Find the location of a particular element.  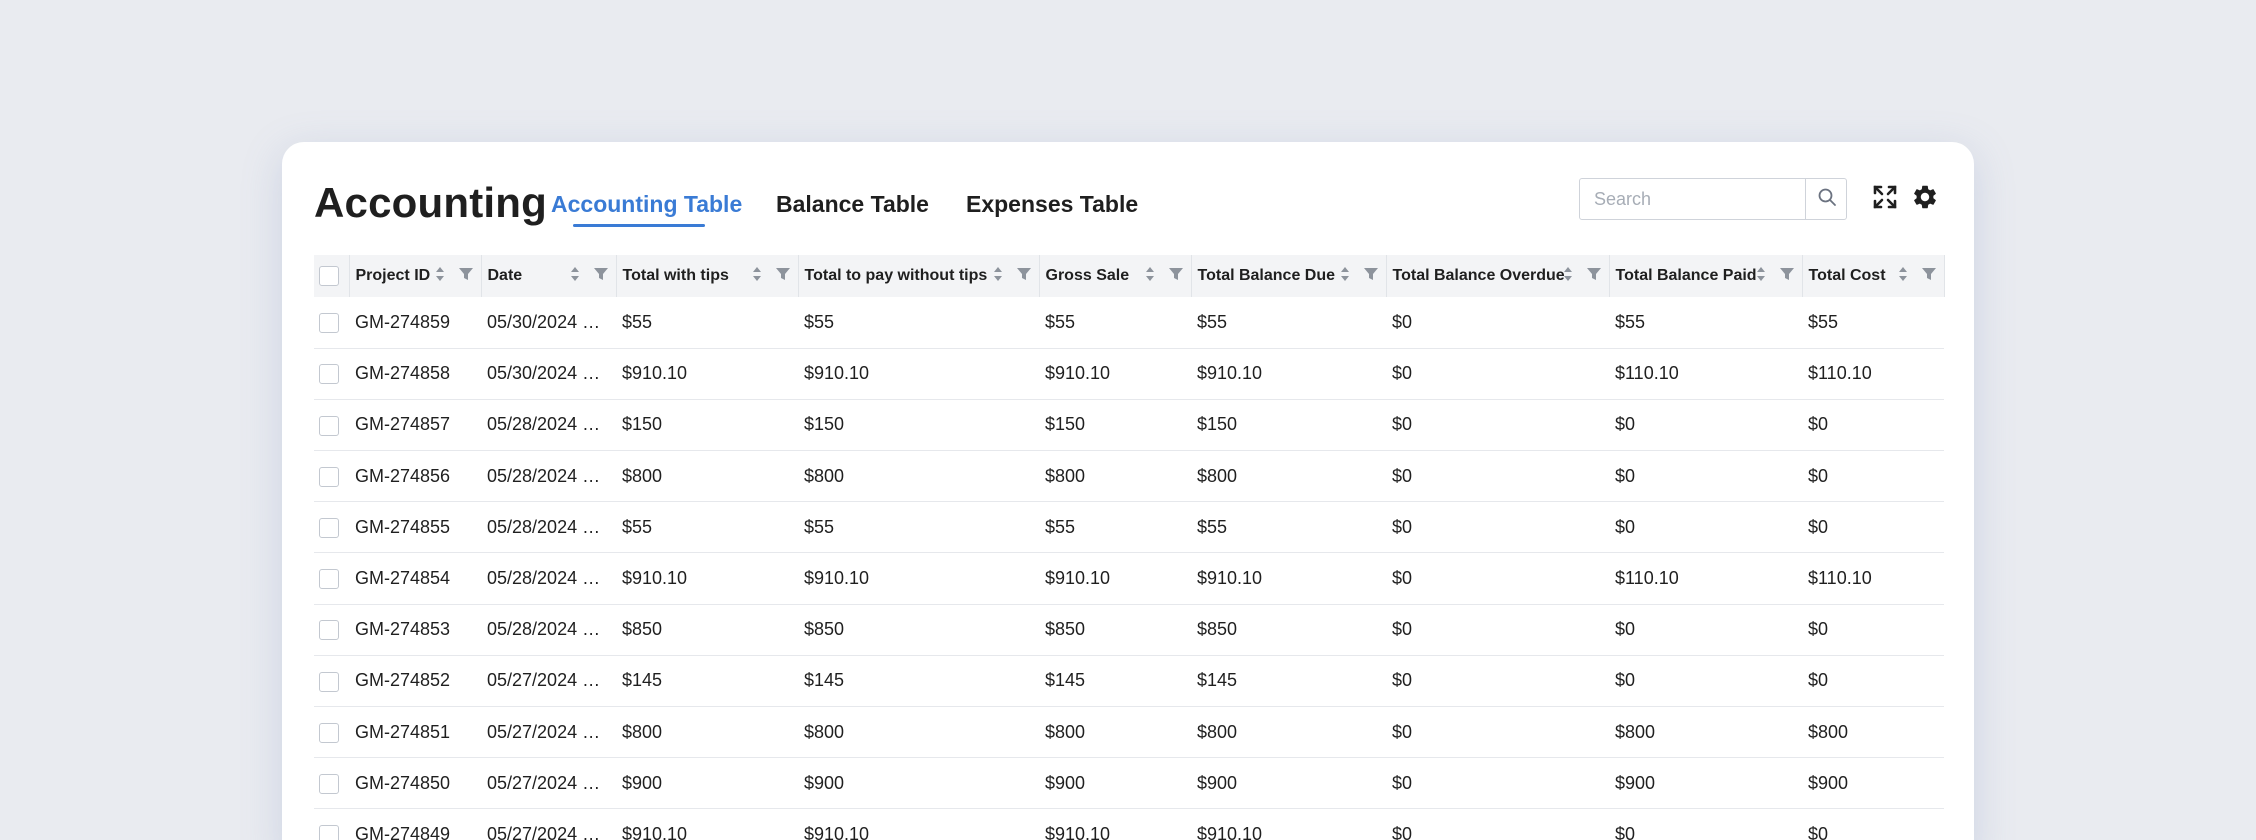

tab-accounting-table: Accounting Table is located at coordinates (646, 204).